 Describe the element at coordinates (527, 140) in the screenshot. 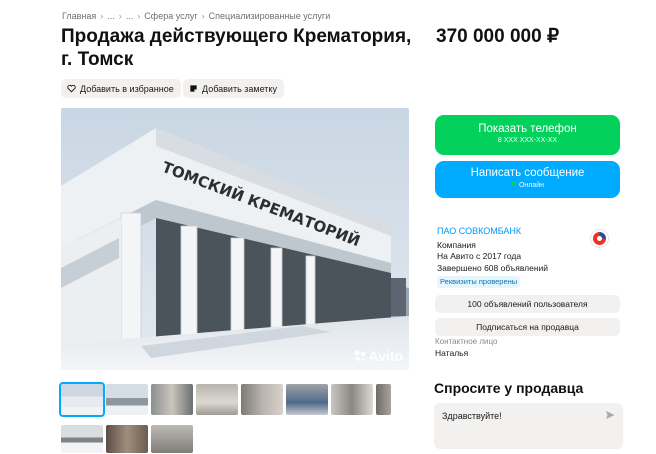

I see `phone-masked: 8 XXX XXX-XX-XX` at that location.